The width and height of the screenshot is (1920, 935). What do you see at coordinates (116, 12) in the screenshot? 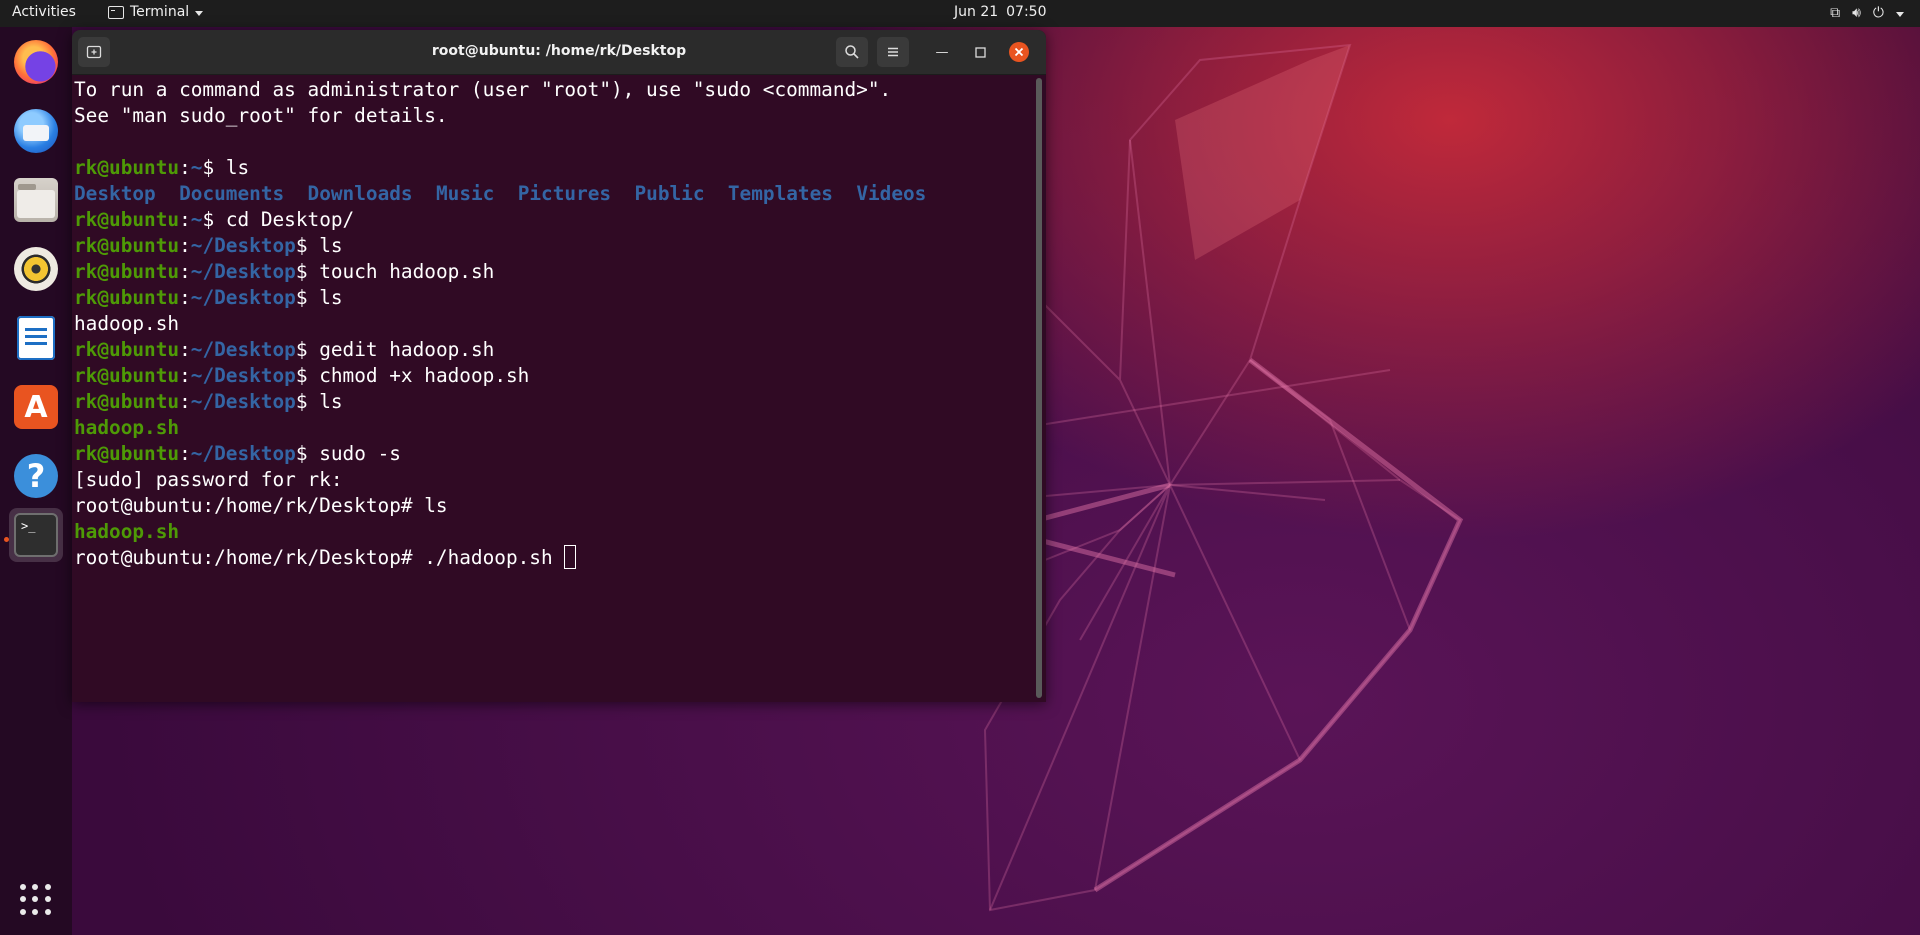
I see `terminal-icon` at bounding box center [116, 12].